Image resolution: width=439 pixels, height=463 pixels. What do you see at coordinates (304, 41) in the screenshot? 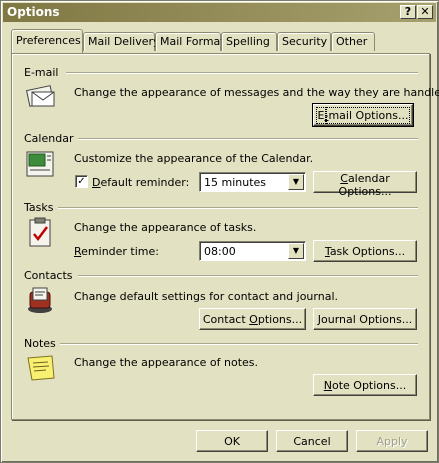
I see `tab-security: Security` at bounding box center [304, 41].